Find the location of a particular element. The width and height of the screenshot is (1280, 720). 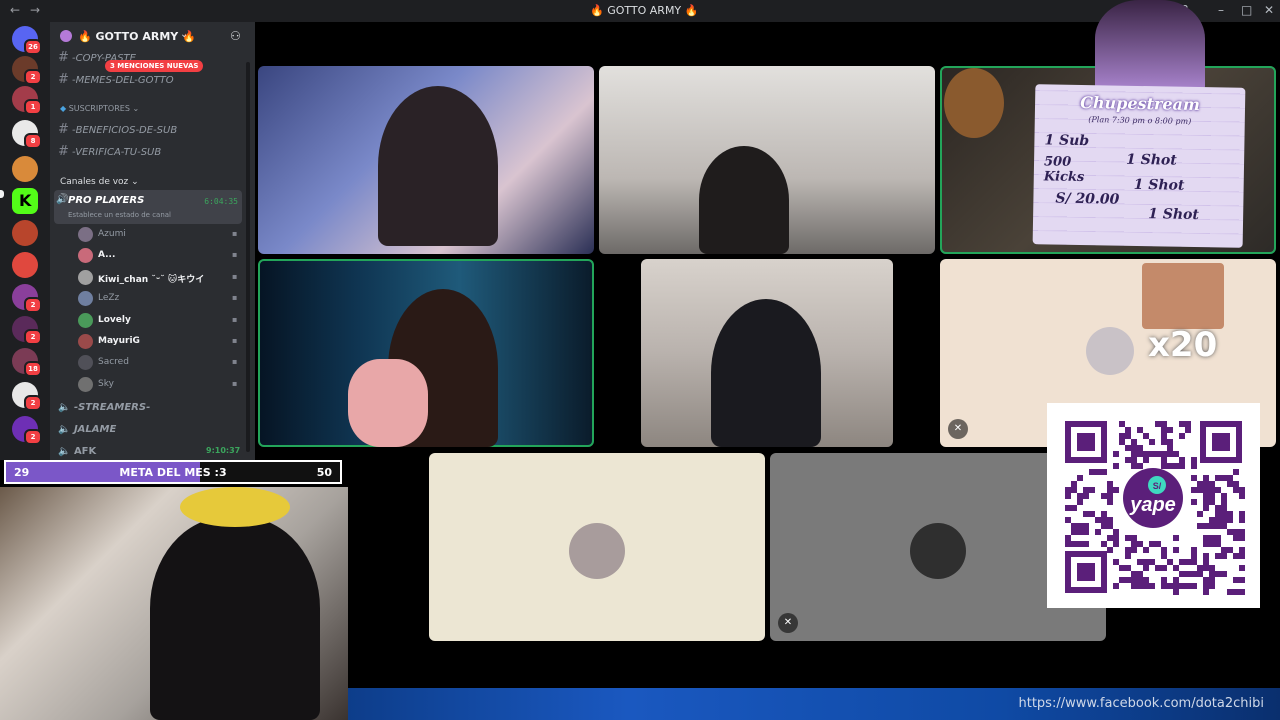

voice-channel-jalame: 🔈 JALAME is located at coordinates (87, 434).